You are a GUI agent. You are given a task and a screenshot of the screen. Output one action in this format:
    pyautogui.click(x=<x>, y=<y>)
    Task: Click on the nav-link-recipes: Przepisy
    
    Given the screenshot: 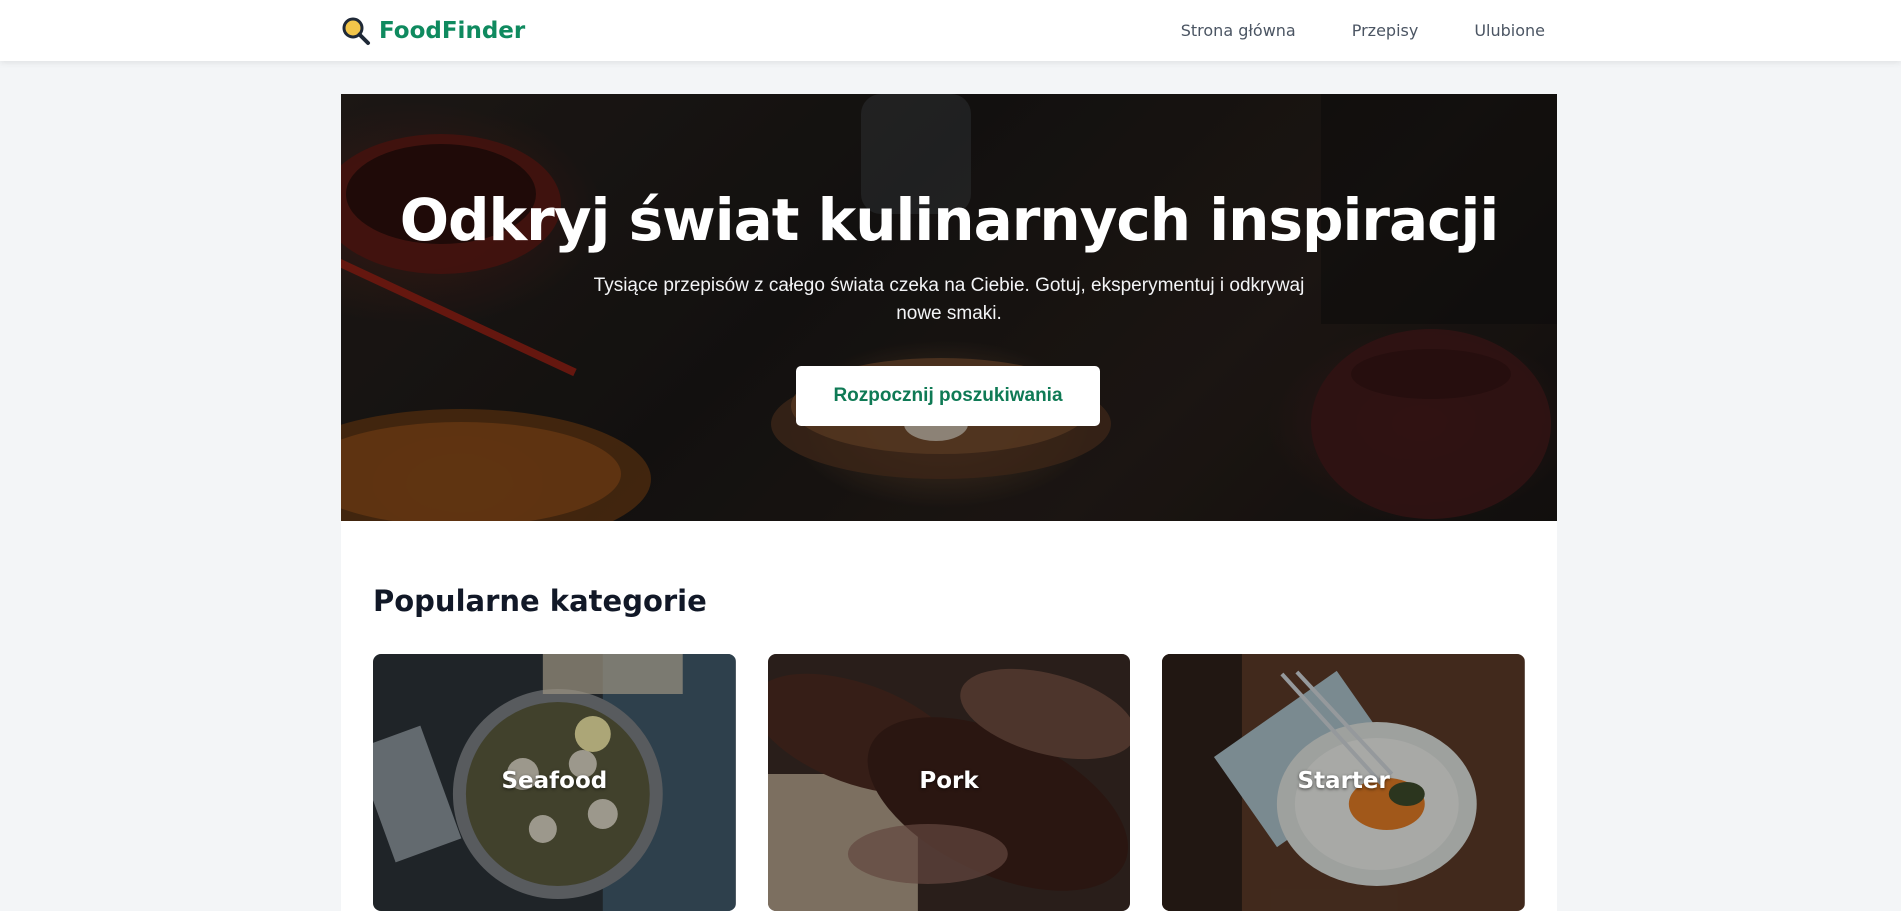 What is the action you would take?
    pyautogui.click(x=1385, y=30)
    